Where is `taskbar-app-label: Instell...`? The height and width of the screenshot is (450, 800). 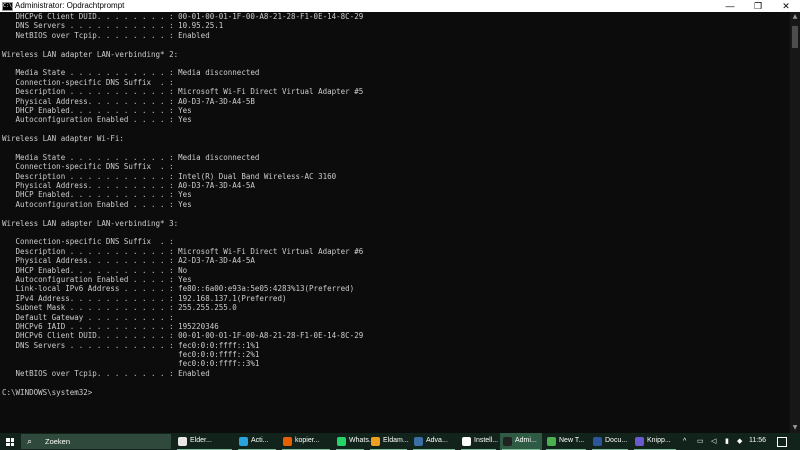 taskbar-app-label: Instell... is located at coordinates (486, 440).